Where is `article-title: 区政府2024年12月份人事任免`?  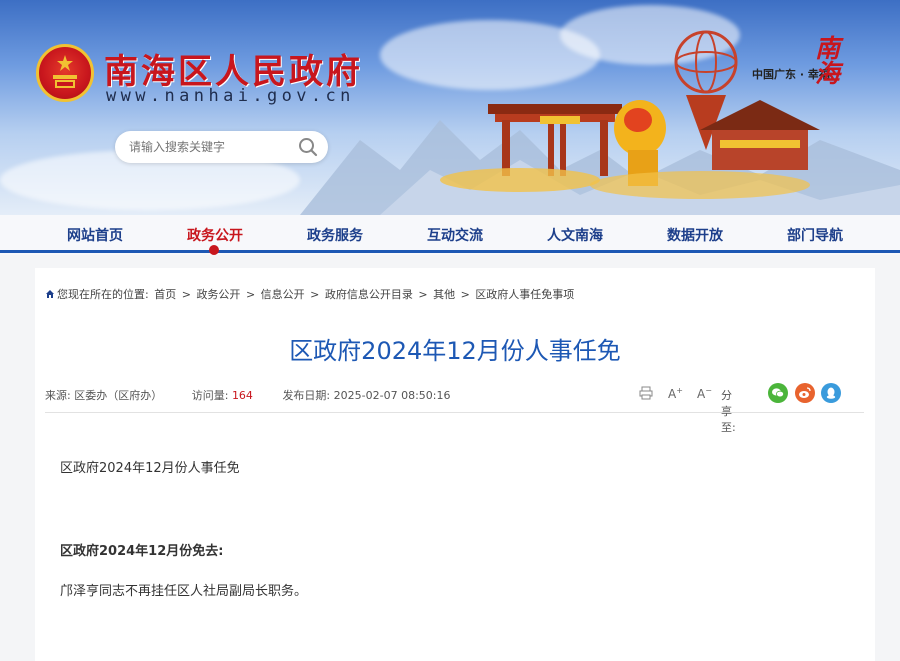
article-title: 区政府2024年12月份人事任免 is located at coordinates (455, 351).